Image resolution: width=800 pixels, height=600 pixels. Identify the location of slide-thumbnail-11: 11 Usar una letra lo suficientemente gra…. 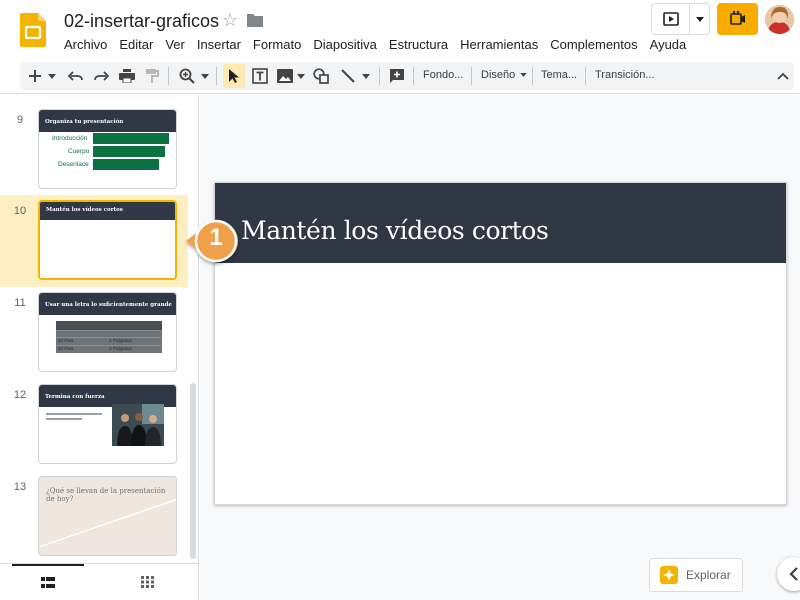
(94, 333).